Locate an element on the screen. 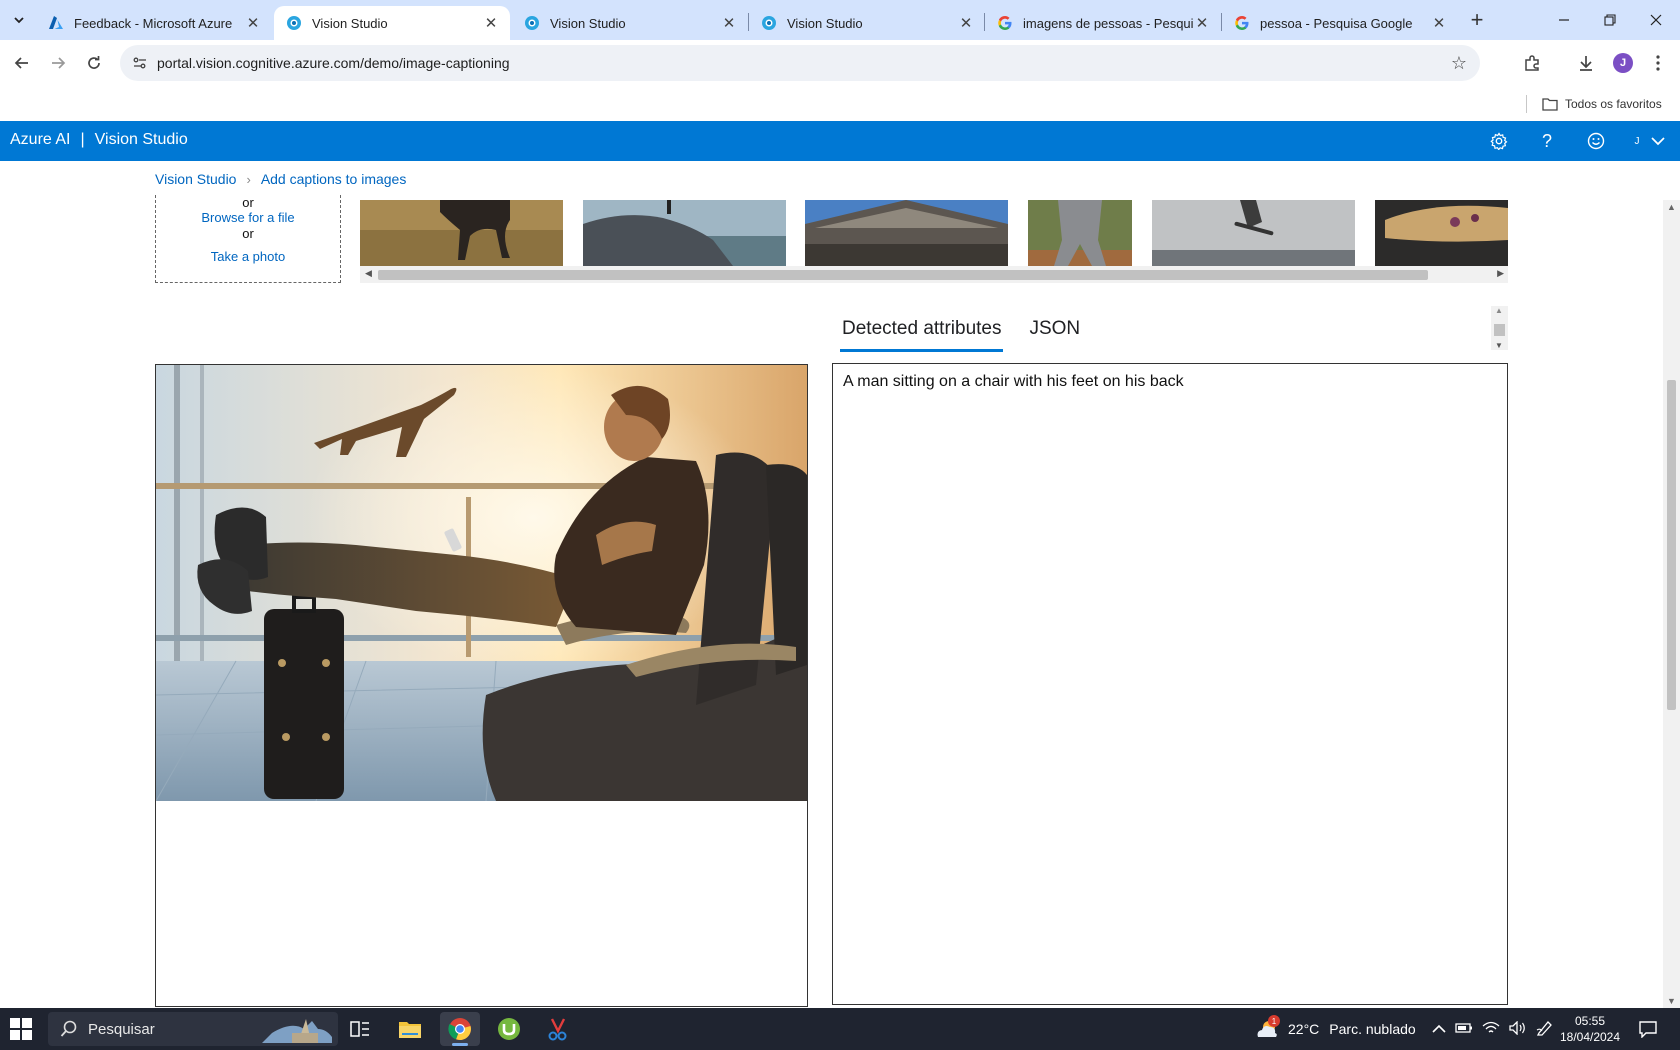 The width and height of the screenshot is (1680, 1050). settings-gear-icon is located at coordinates (1499, 141).